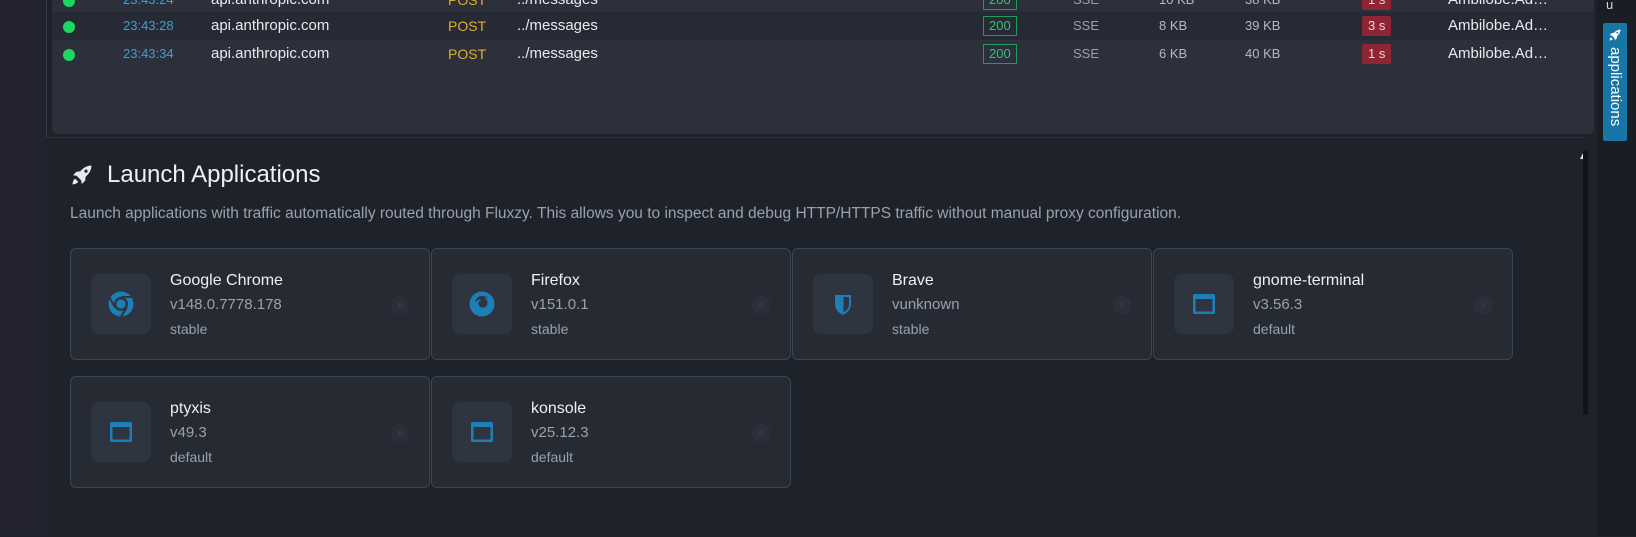 Image resolution: width=1636 pixels, height=537 pixels. I want to click on side-tab-label: applications, so click(1615, 87).